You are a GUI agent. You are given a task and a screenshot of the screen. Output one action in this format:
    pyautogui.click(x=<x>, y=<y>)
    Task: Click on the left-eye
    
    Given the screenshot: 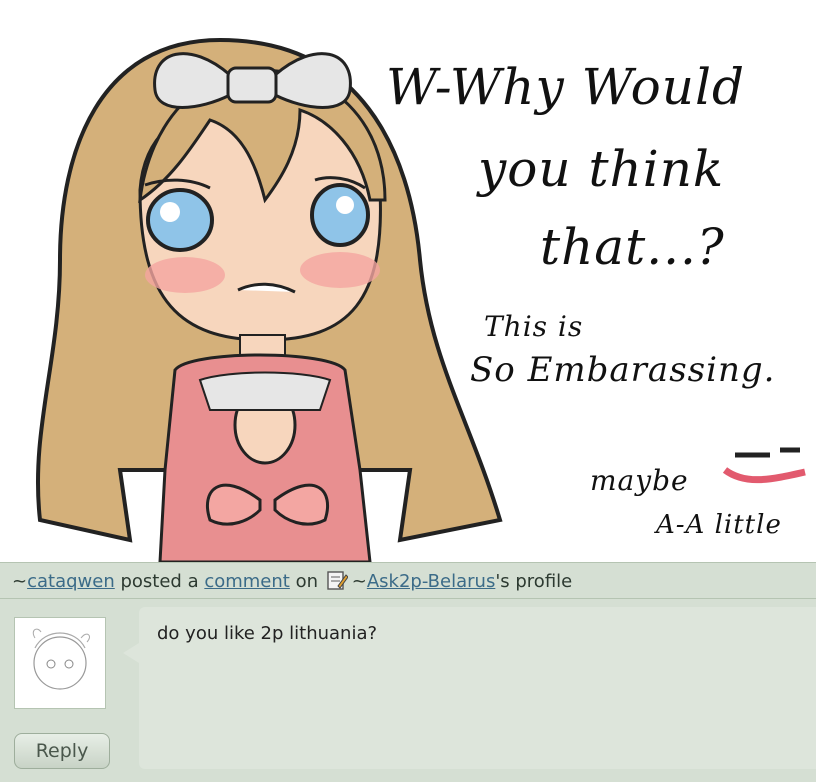 What is the action you would take?
    pyautogui.click(x=180, y=220)
    